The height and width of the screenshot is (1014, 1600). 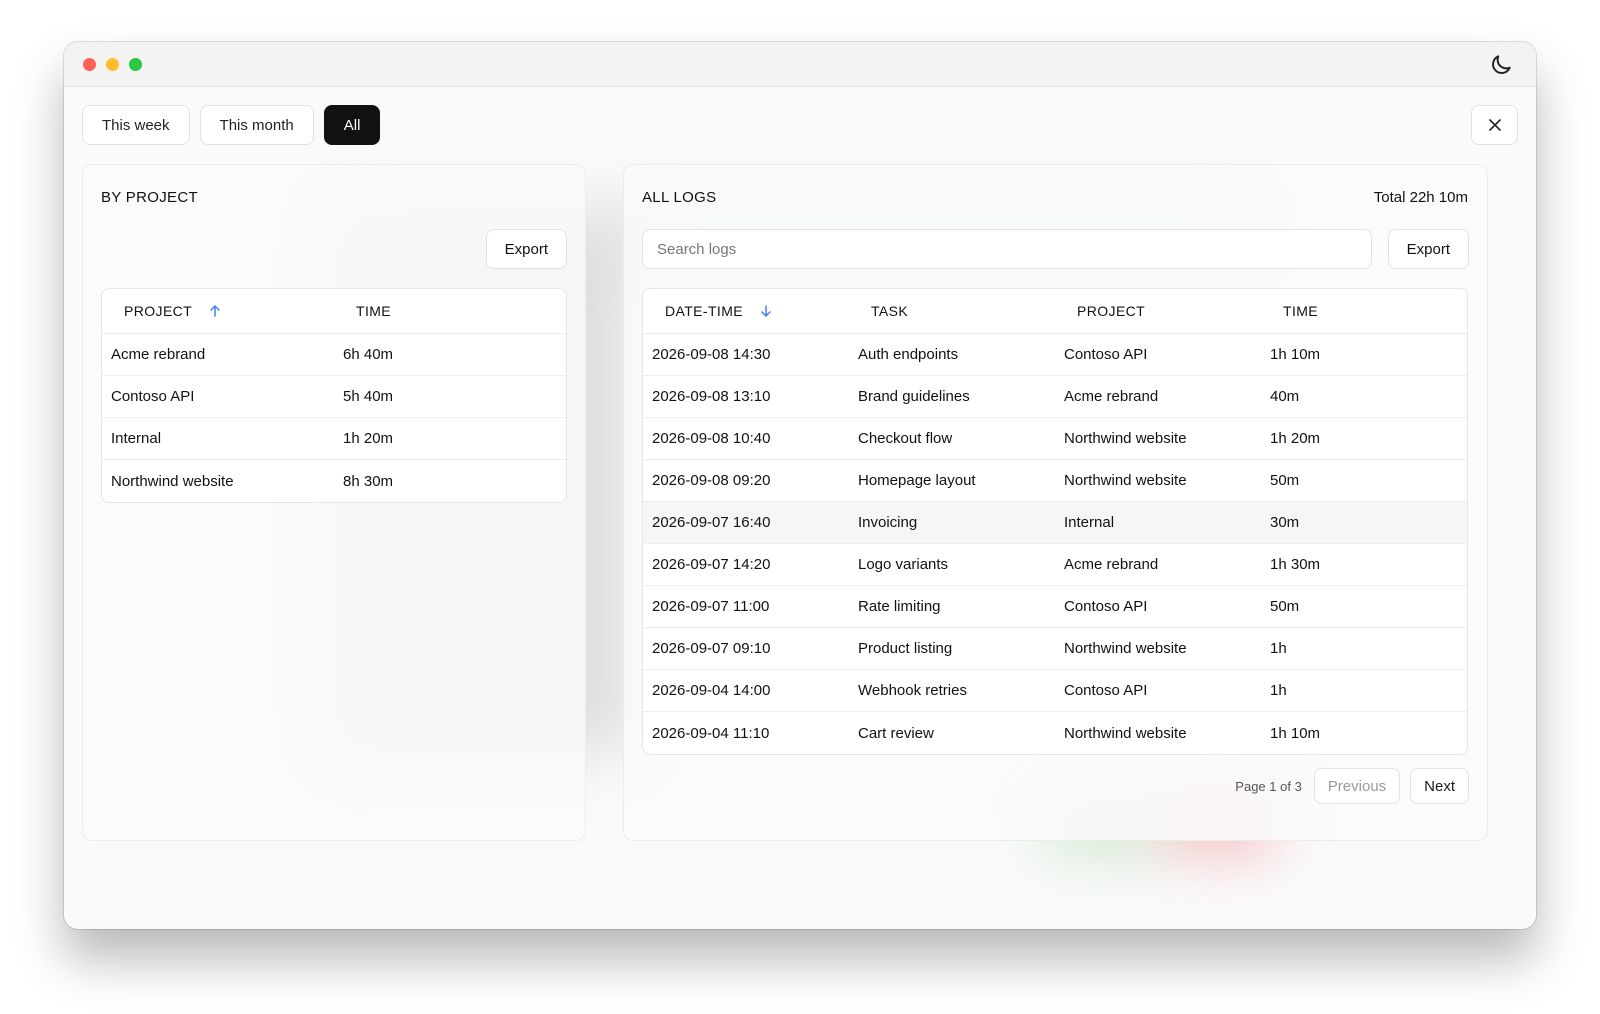 What do you see at coordinates (526, 249) in the screenshot?
I see `by-project-export-button: Export` at bounding box center [526, 249].